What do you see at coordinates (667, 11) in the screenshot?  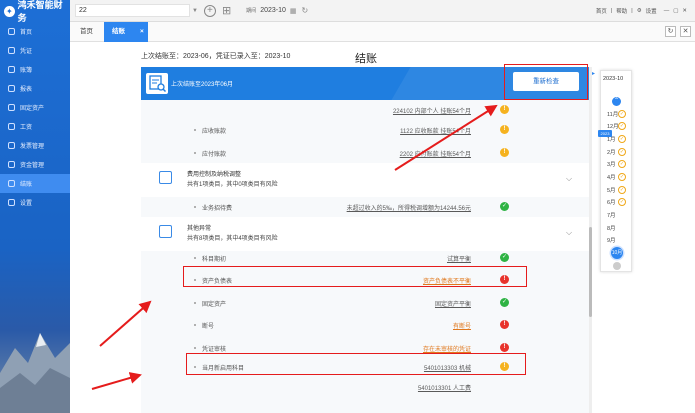 I see `minimize-icon: —` at bounding box center [667, 11].